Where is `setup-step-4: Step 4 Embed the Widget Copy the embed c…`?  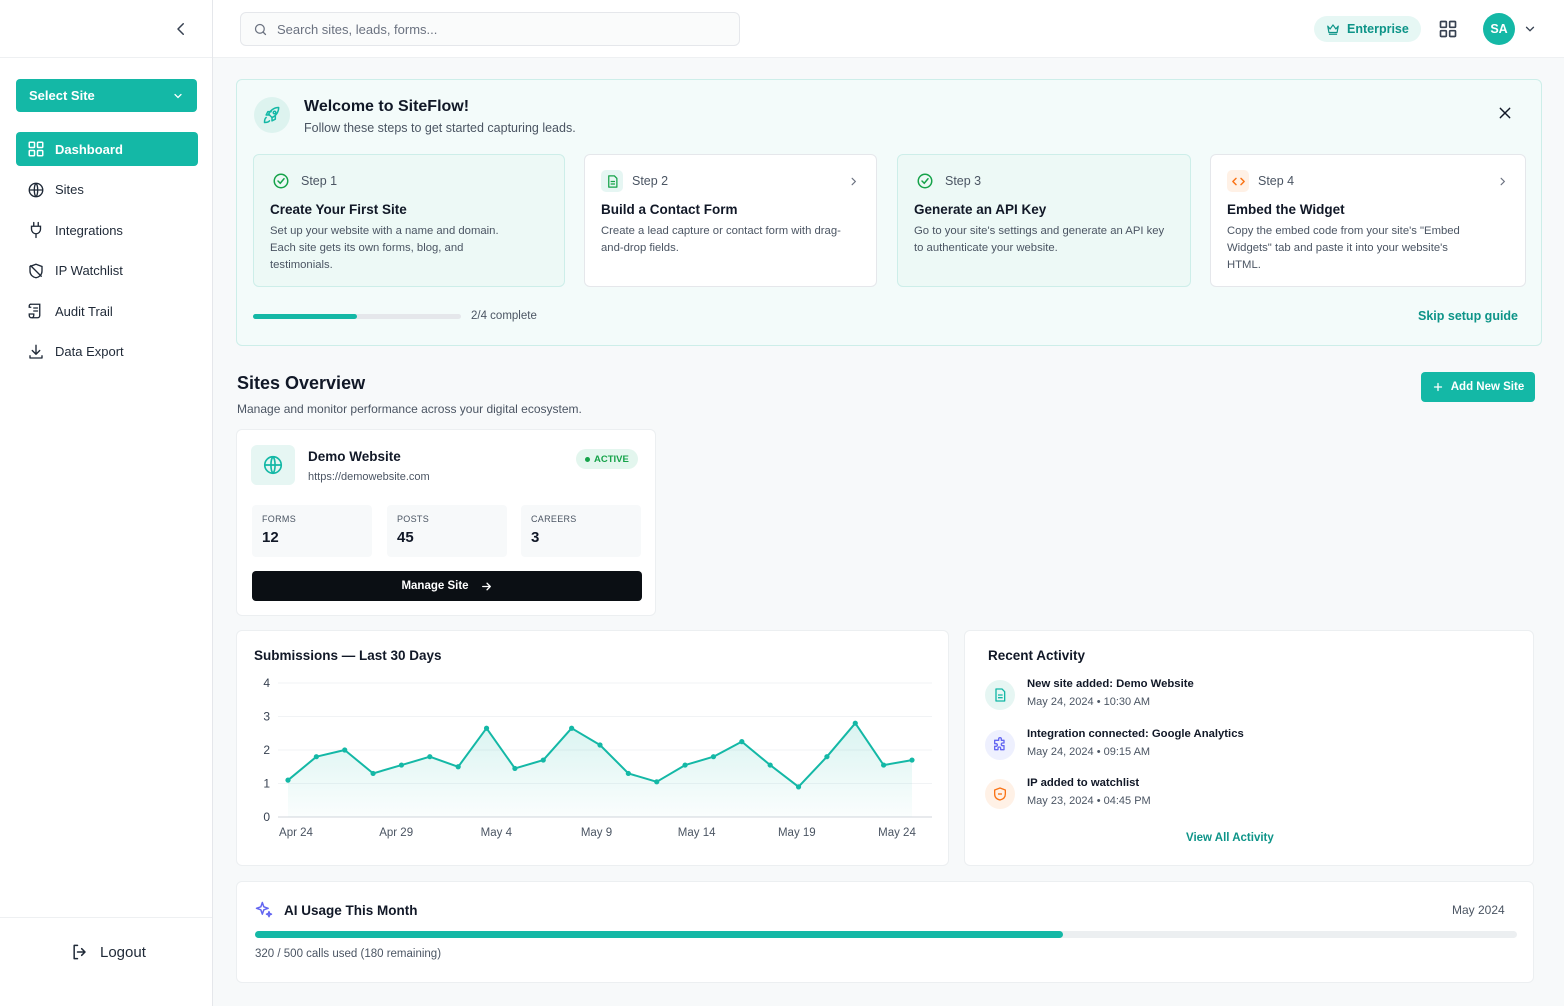 setup-step-4: Step 4 Embed the Widget Copy the embed c… is located at coordinates (1368, 220).